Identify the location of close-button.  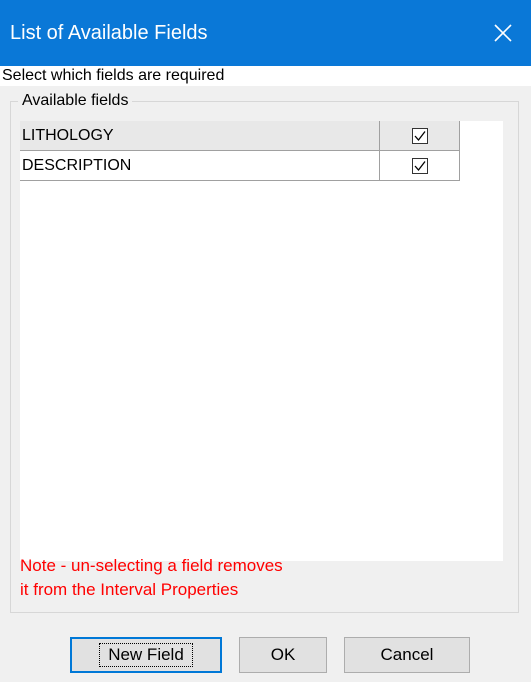
(503, 33).